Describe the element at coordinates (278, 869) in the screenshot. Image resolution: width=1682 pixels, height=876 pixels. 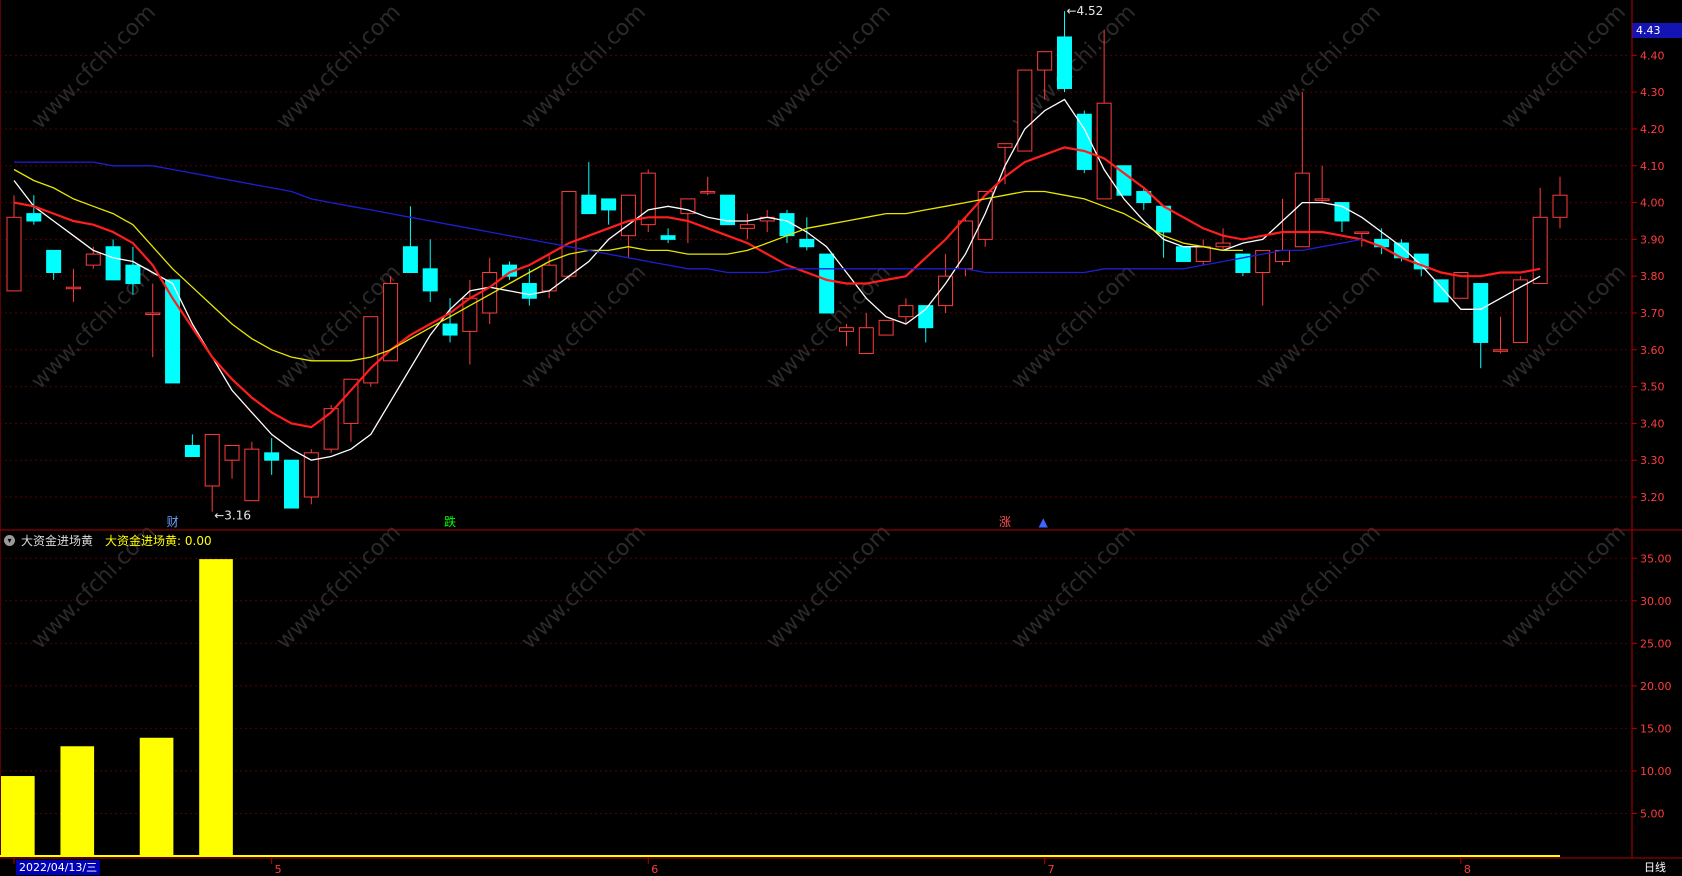
I see `month-label: 5` at that location.